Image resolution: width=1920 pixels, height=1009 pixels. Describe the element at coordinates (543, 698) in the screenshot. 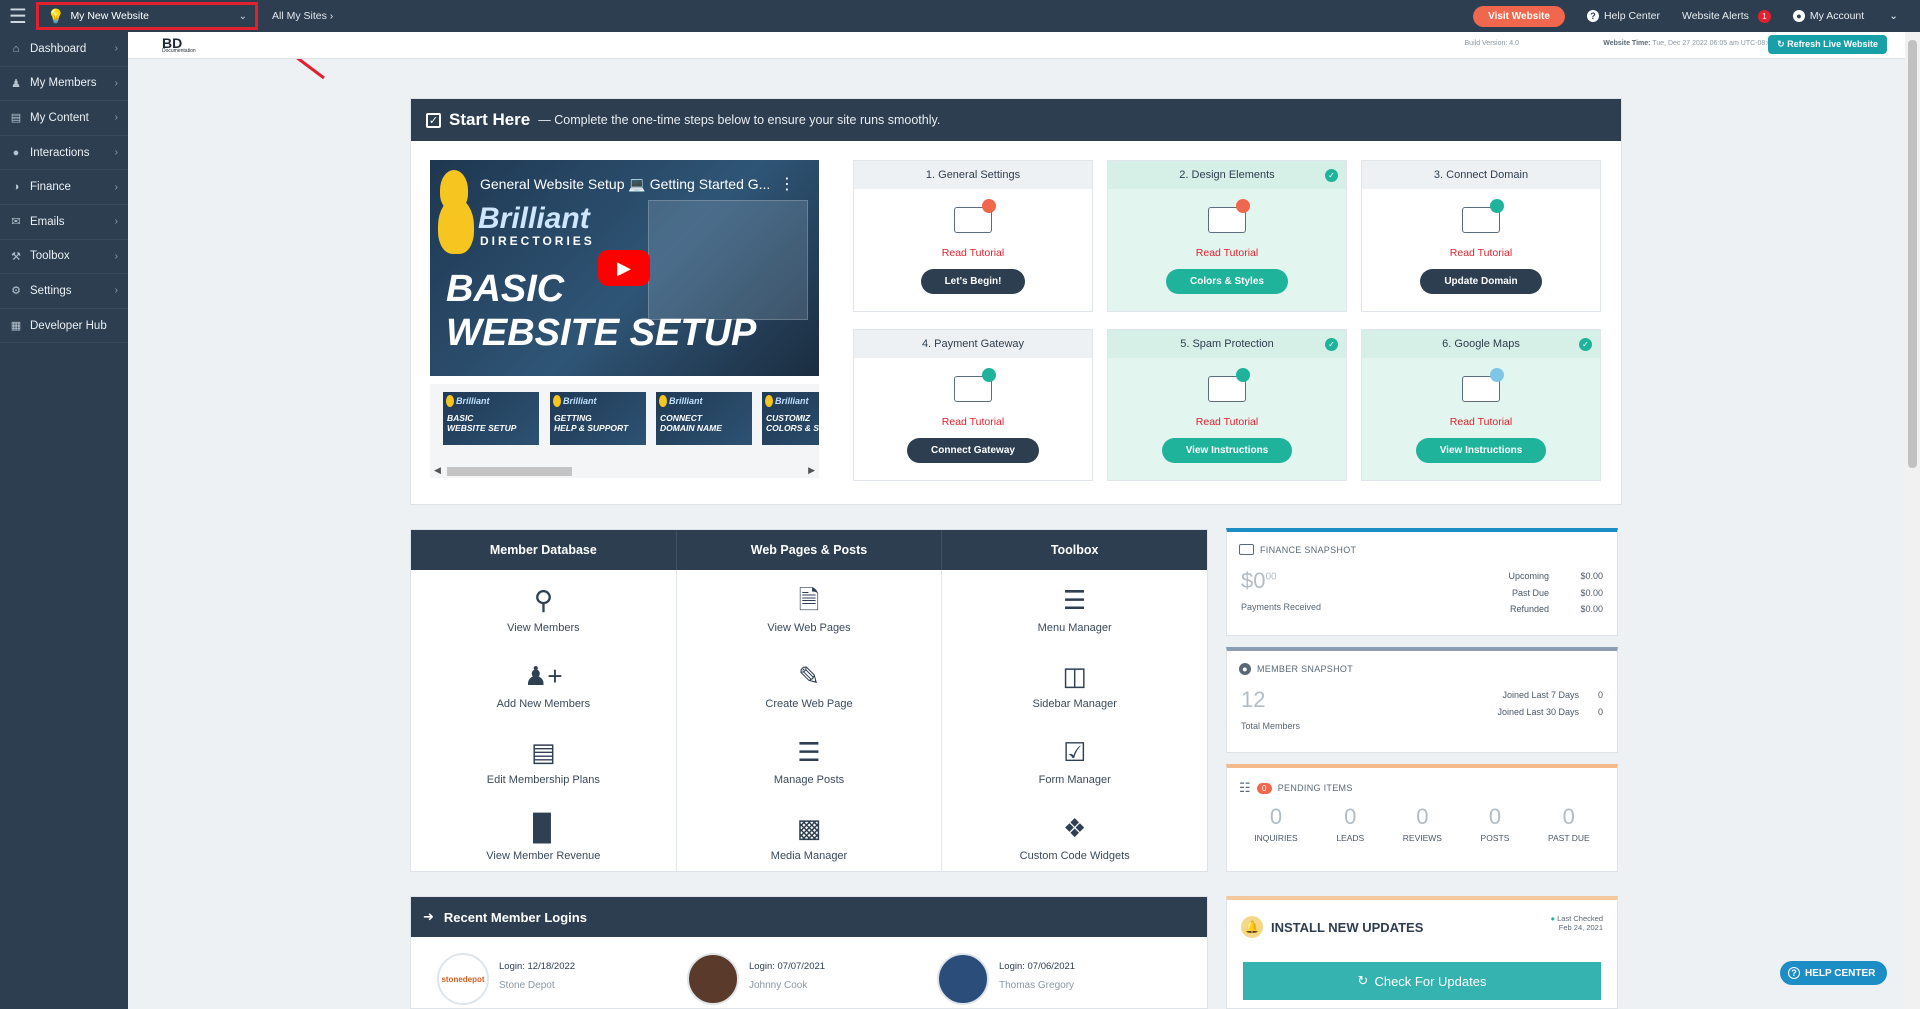

I see `add-new-members-link: ♟+ Add New Members` at that location.